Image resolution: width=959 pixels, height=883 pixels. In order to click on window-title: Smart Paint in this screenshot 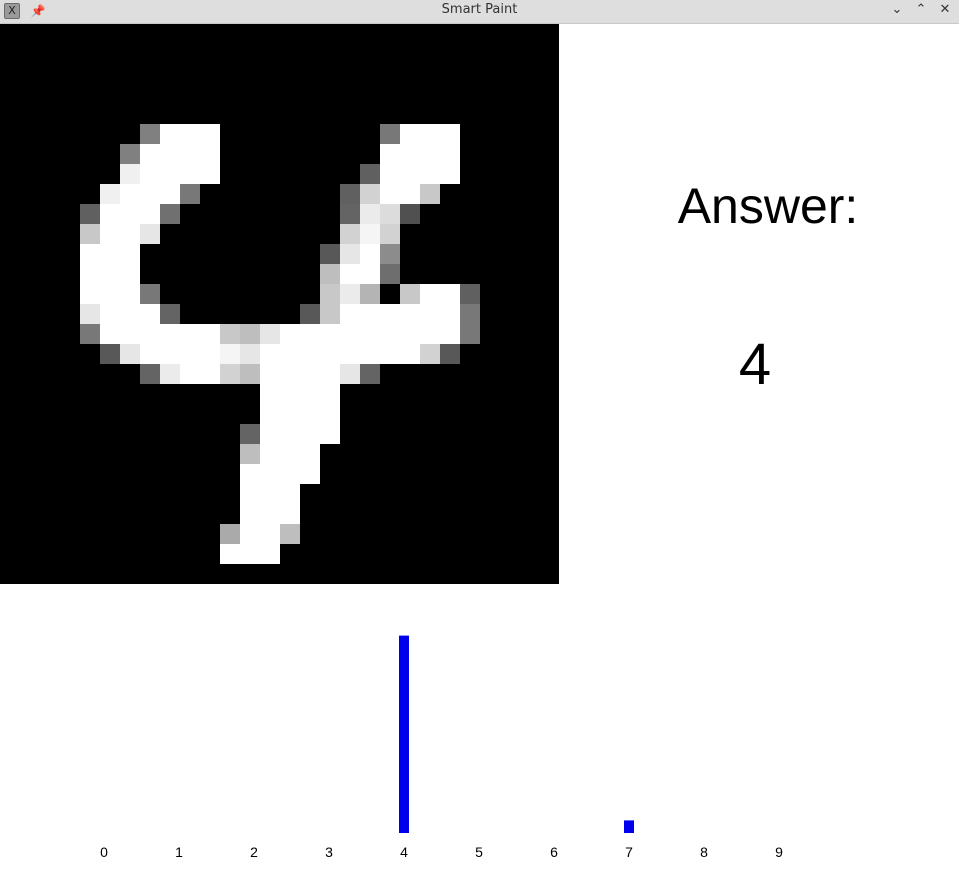, I will do `click(479, 9)`.